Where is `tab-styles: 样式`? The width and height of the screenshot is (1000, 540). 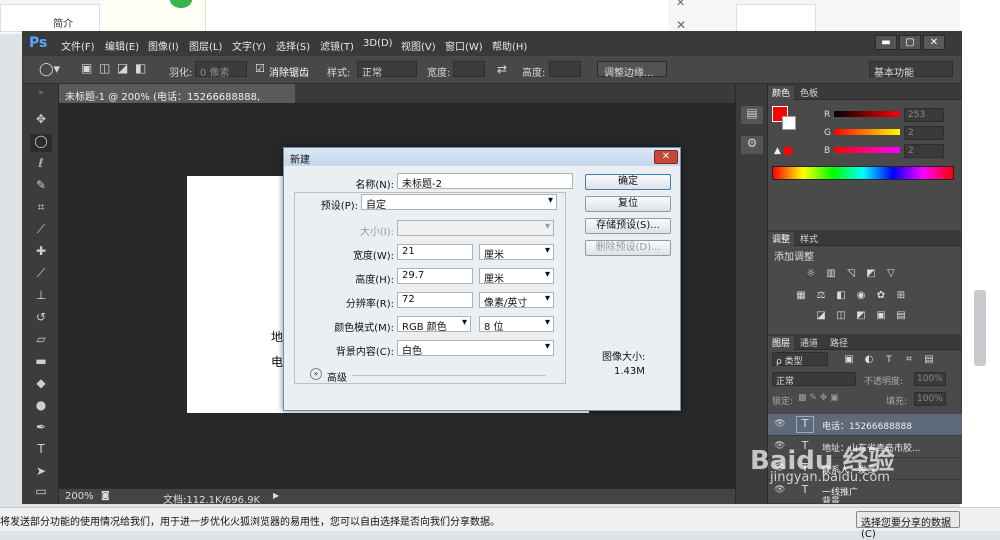
tab-styles: 样式 is located at coordinates (809, 238).